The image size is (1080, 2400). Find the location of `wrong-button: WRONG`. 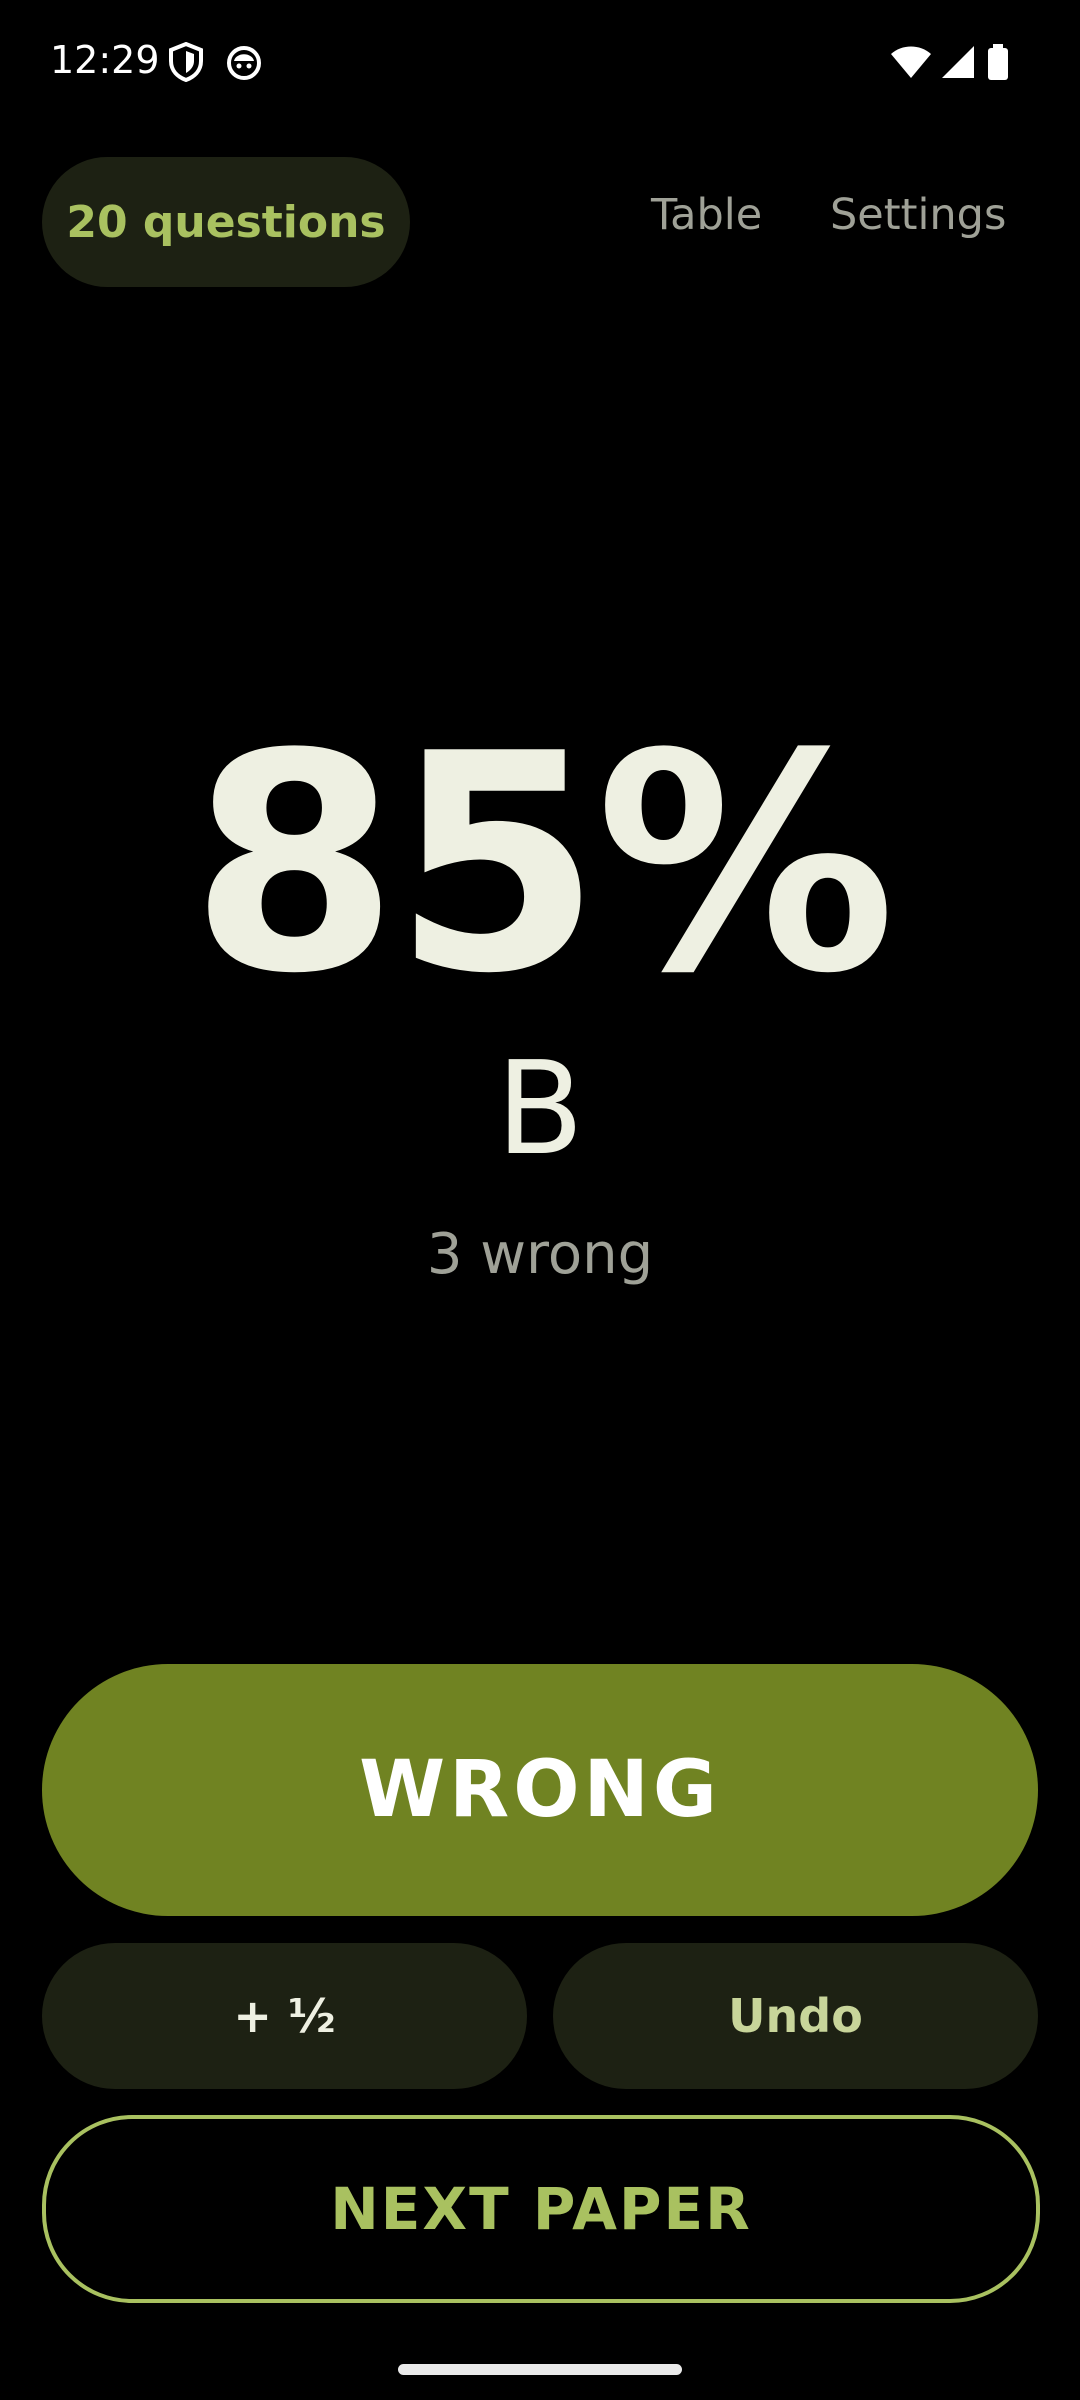

wrong-button: WRONG is located at coordinates (540, 1790).